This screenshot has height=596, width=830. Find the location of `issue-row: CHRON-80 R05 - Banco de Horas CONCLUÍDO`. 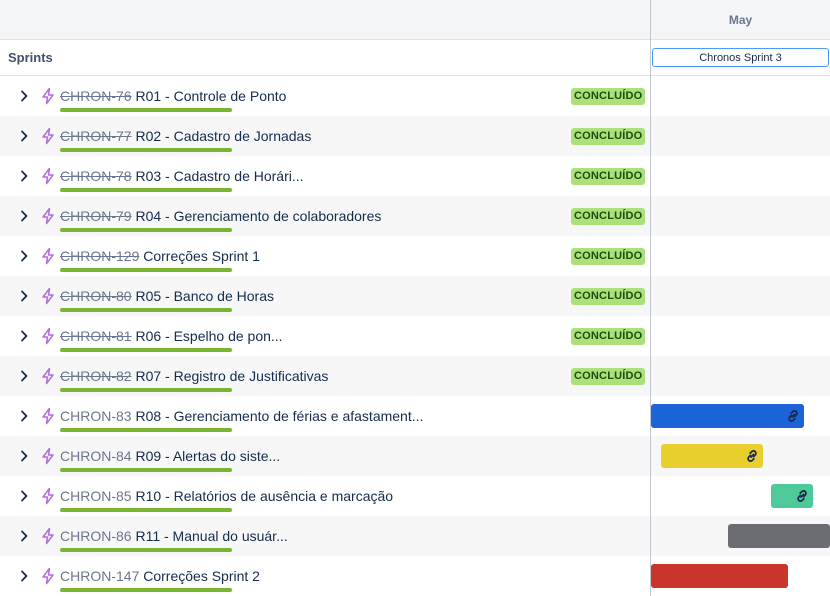

issue-row: CHRON-80 R05 - Banco de Horas CONCLUÍDO is located at coordinates (325, 296).